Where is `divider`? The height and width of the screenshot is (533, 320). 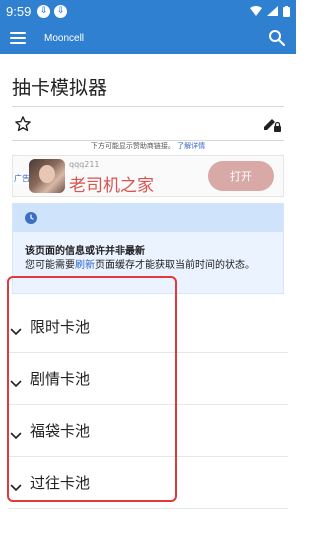
divider is located at coordinates (148, 106).